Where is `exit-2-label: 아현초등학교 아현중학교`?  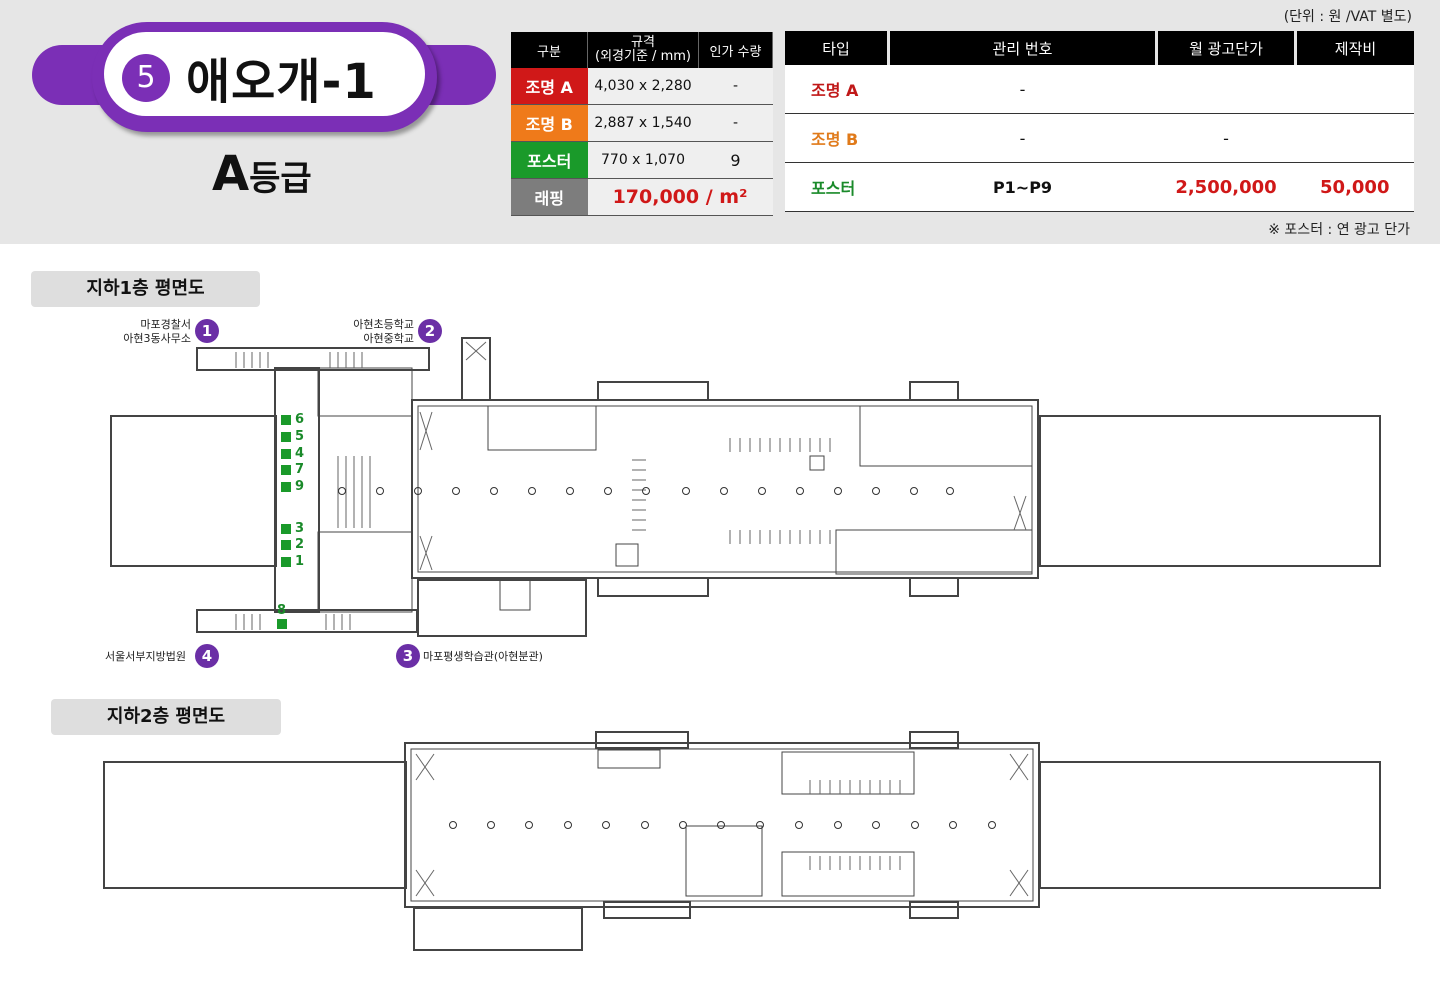 exit-2-label: 아현초등학교 아현중학교 is located at coordinates (377, 332).